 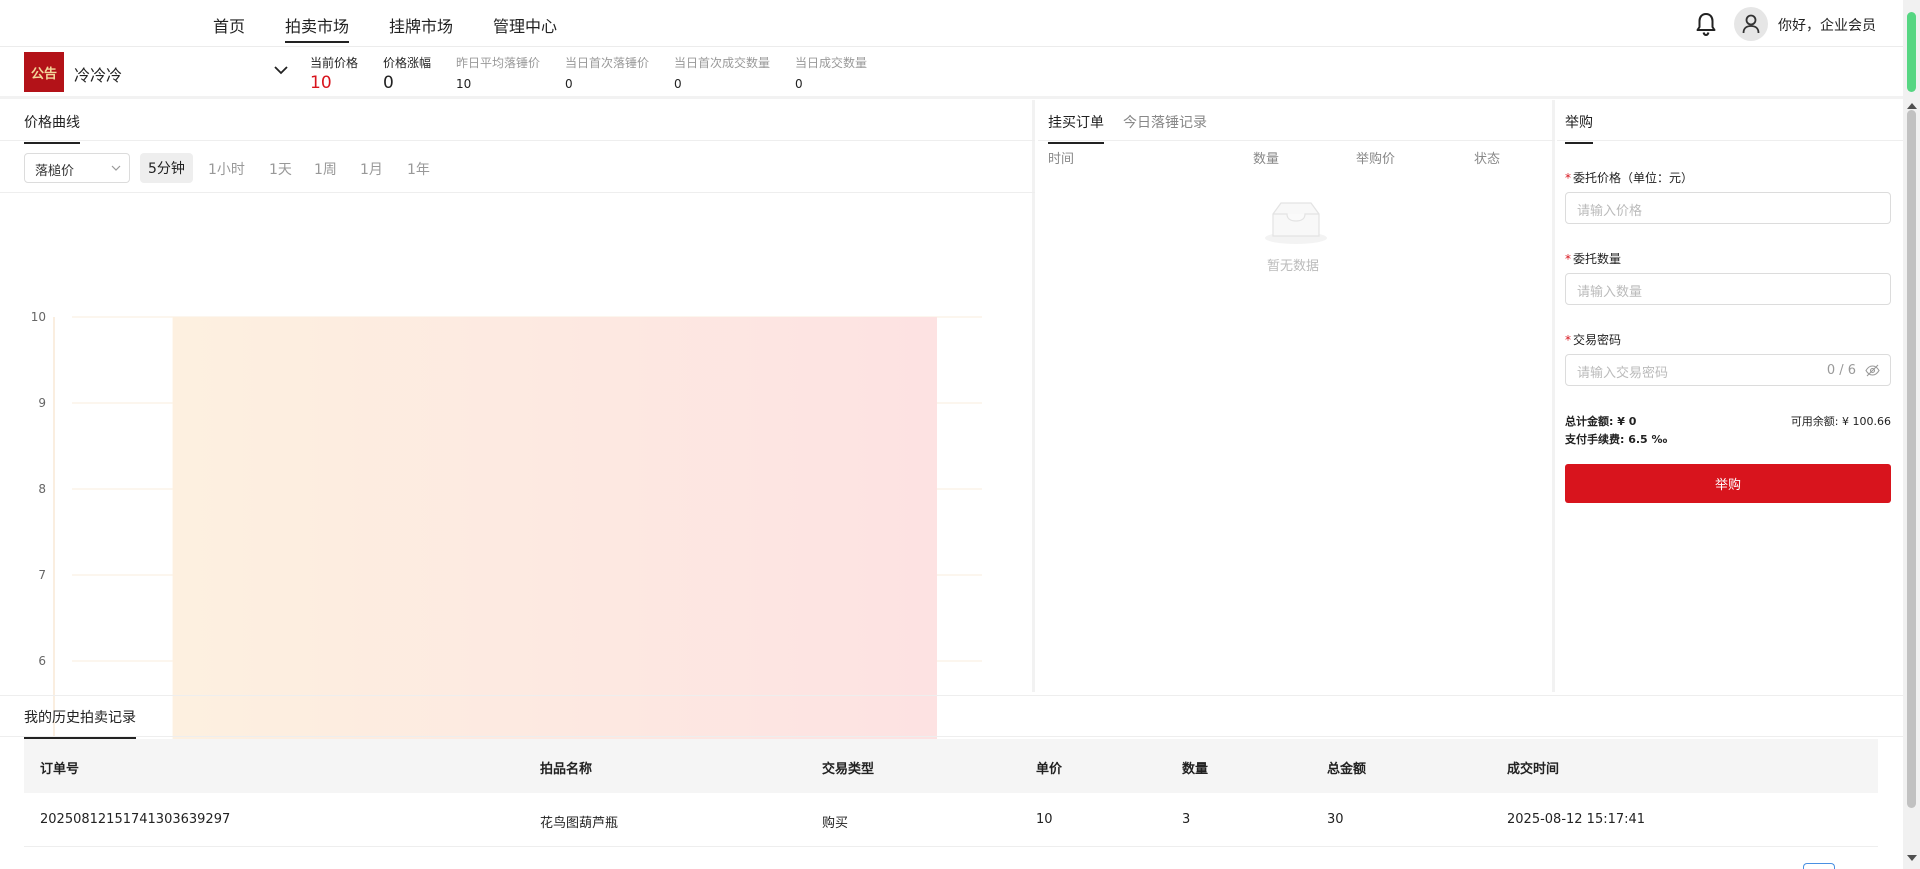 What do you see at coordinates (498, 72) in the screenshot?
I see `stat-yesterday-avg: 昨日平均落锤价 10` at bounding box center [498, 72].